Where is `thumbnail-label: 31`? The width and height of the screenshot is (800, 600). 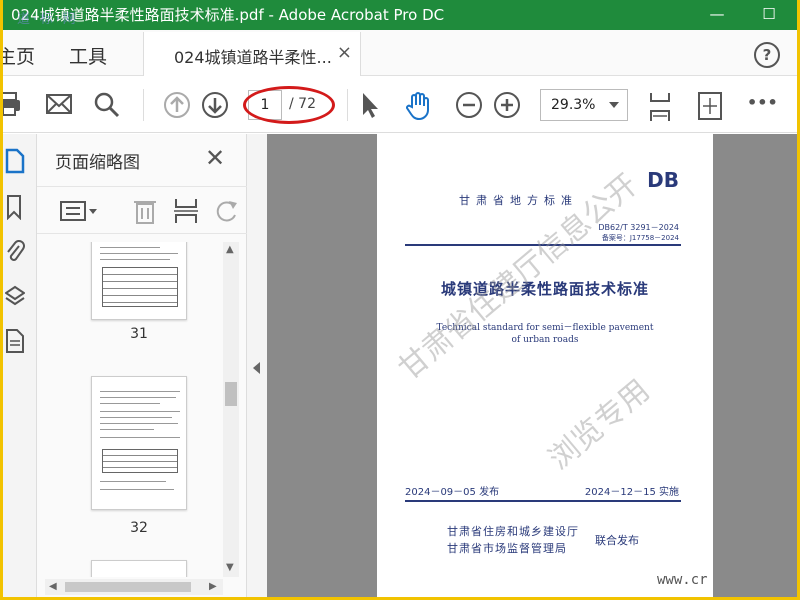
thumbnail-label: 31 is located at coordinates (139, 334).